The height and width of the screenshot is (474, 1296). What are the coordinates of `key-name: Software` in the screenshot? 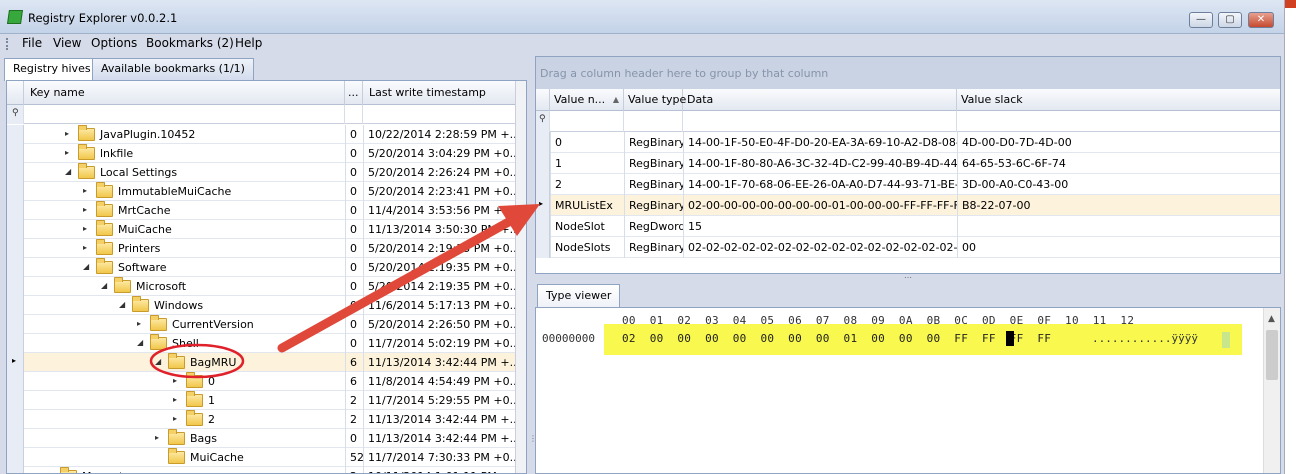 It's located at (142, 267).